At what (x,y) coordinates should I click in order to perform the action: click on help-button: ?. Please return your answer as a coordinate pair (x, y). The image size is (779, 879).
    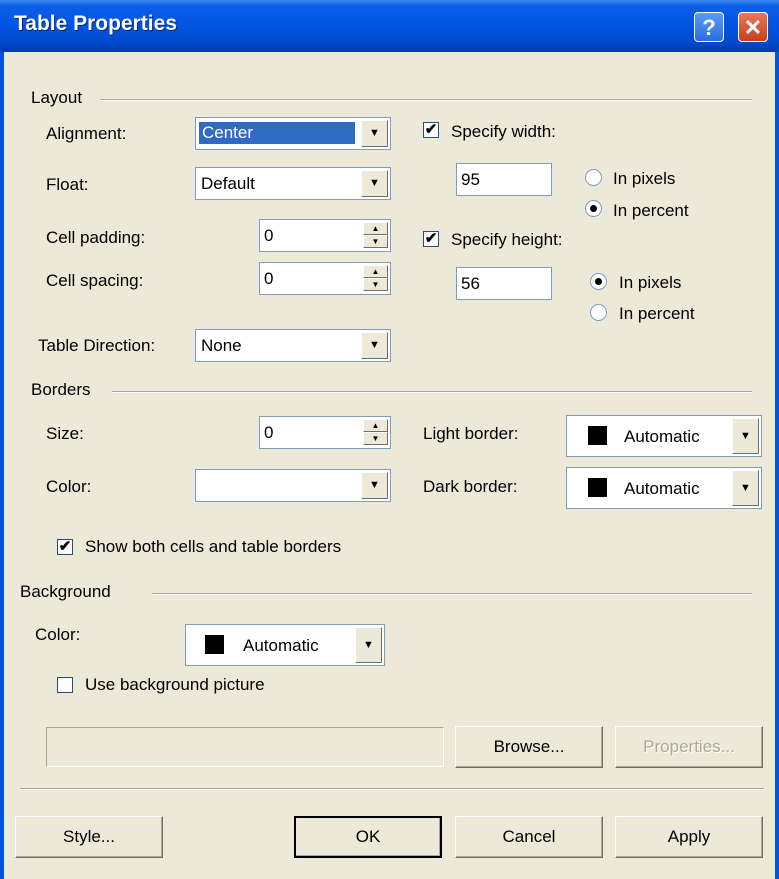
    Looking at the image, I should click on (709, 27).